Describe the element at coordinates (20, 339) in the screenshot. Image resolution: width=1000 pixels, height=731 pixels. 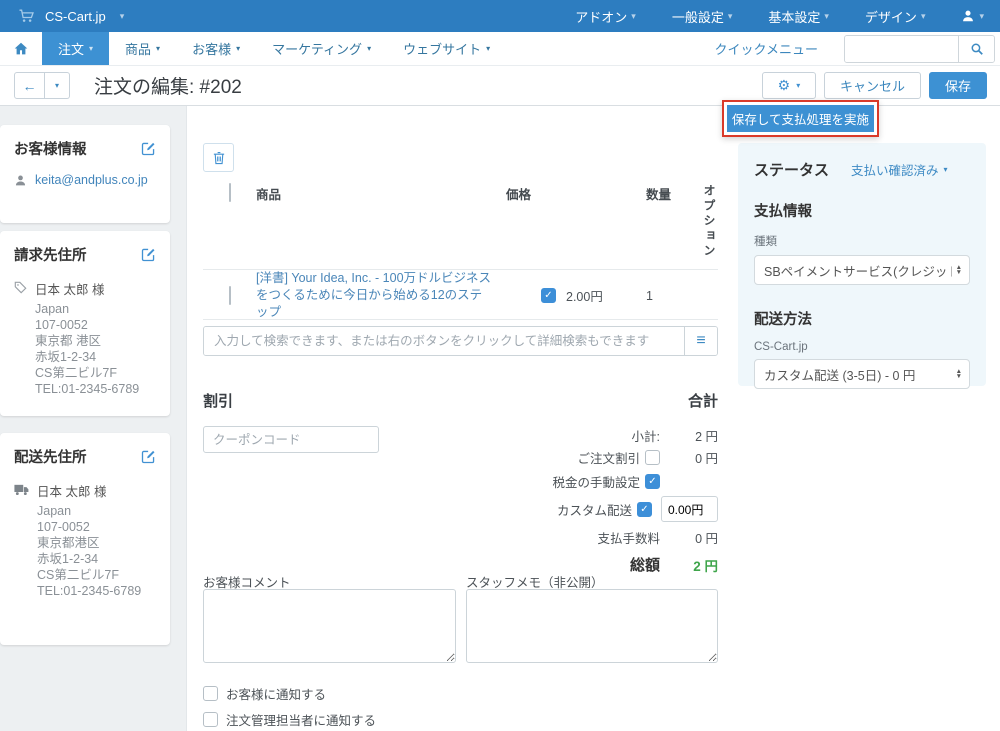
I see `tag-icon` at that location.